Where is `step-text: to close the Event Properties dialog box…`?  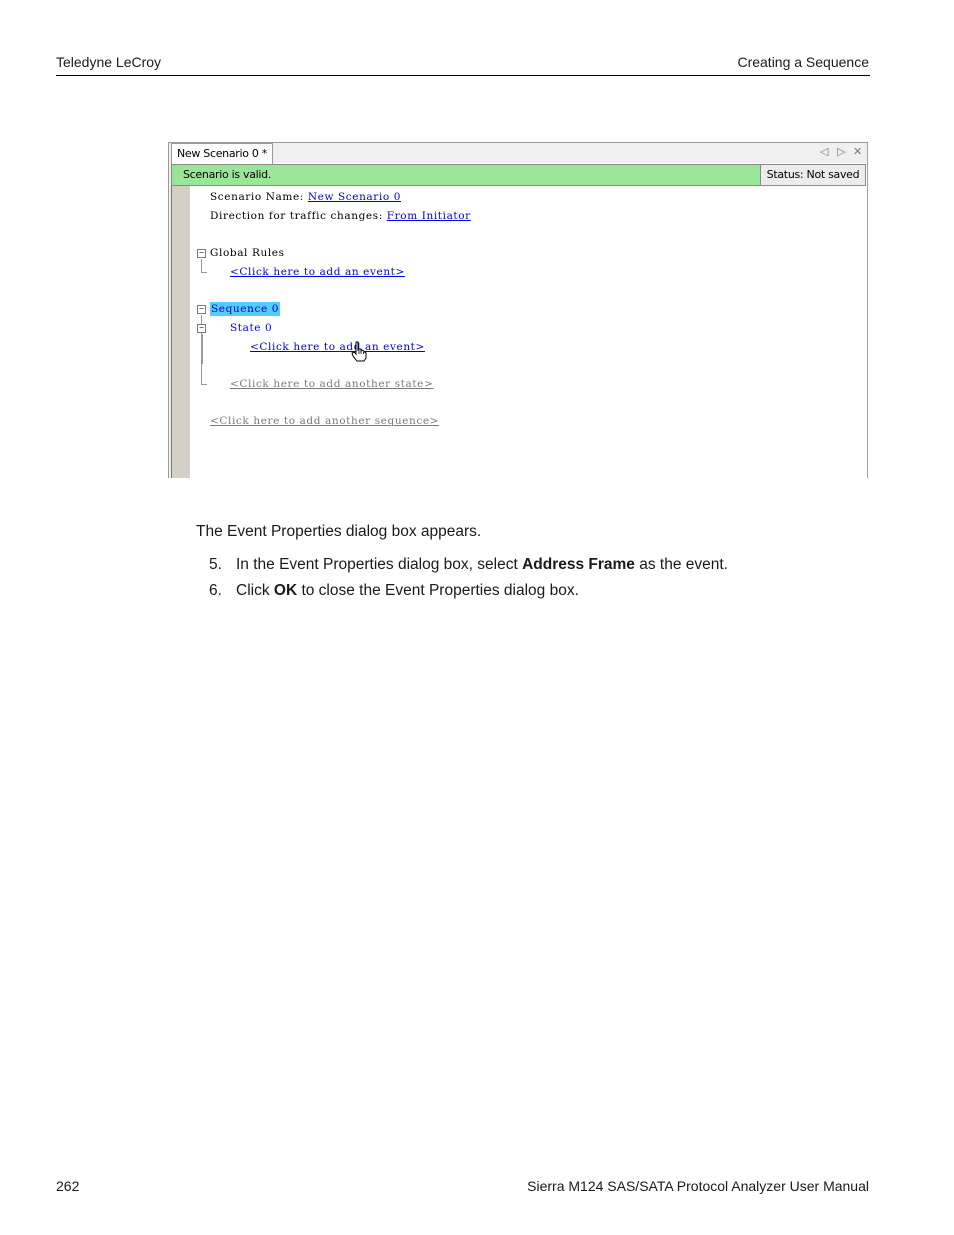
step-text: to close the Event Properties dialog box… is located at coordinates (438, 590).